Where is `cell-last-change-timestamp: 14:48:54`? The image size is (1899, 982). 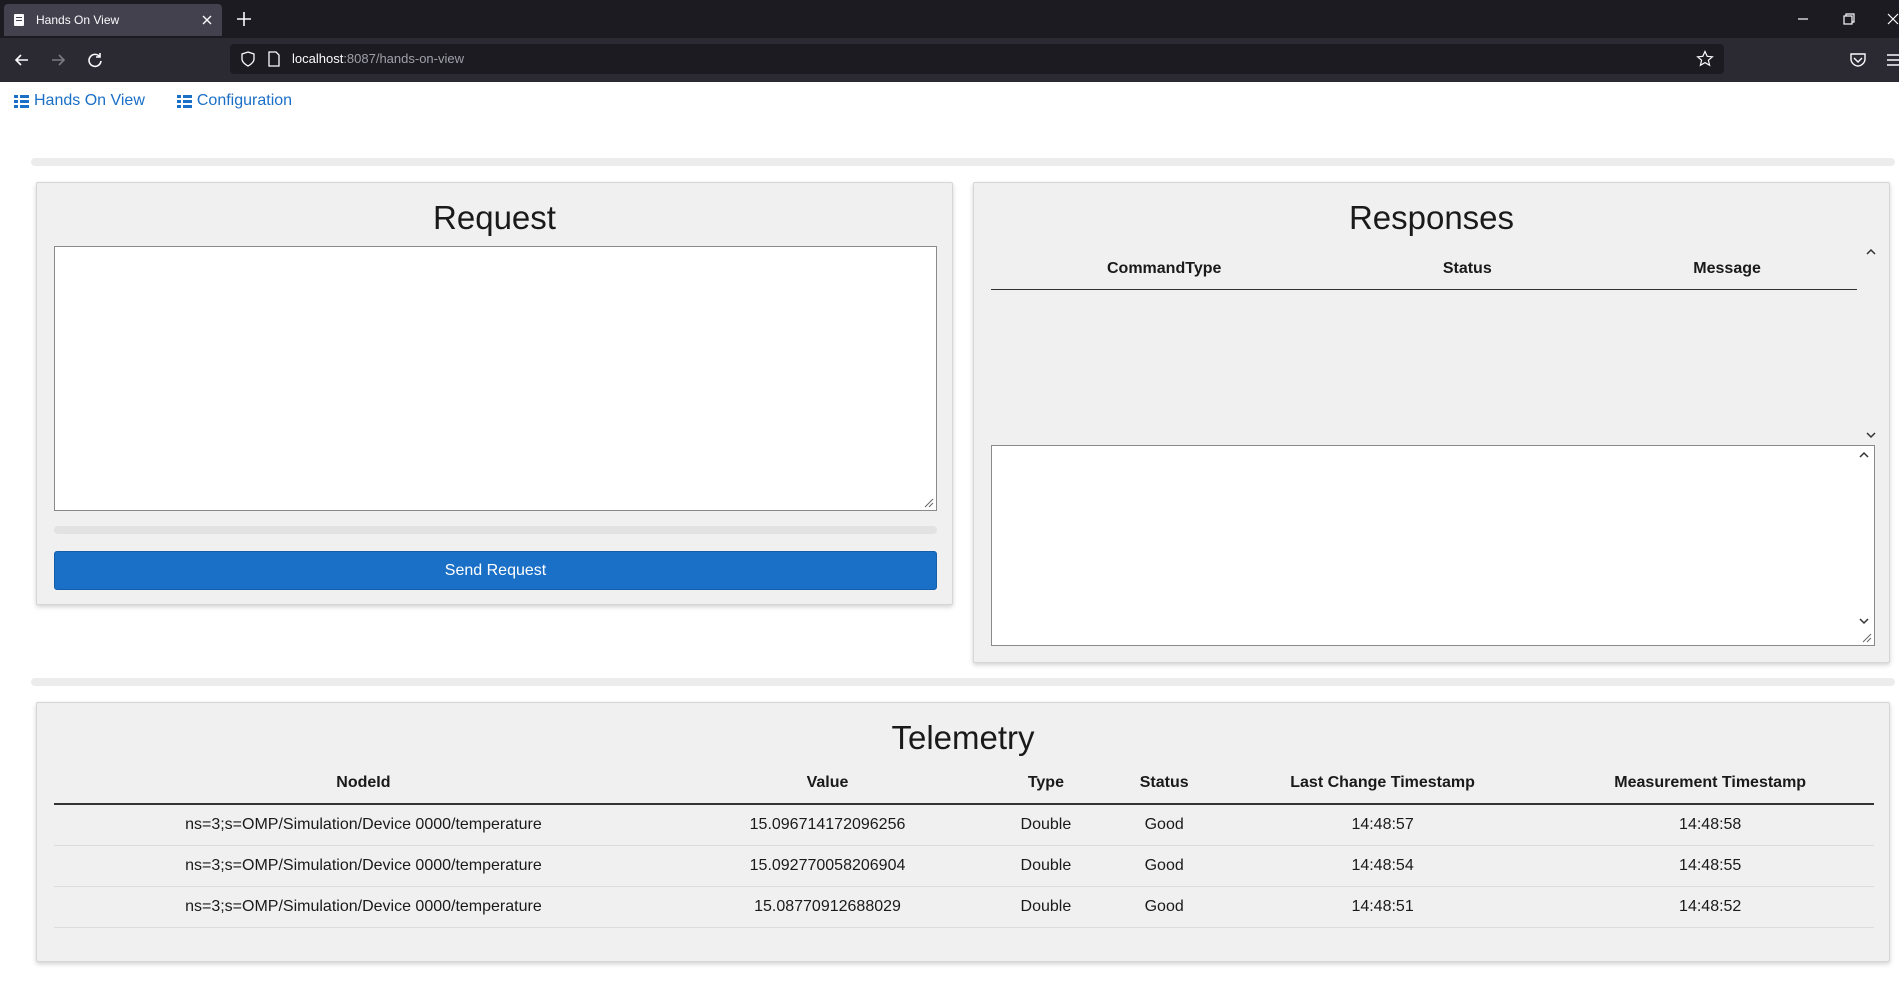 cell-last-change-timestamp: 14:48:54 is located at coordinates (1382, 866).